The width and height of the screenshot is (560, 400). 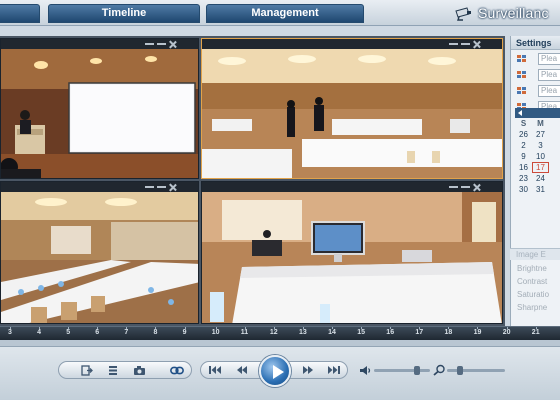 I want to click on tab-stub, so click(x=20, y=13).